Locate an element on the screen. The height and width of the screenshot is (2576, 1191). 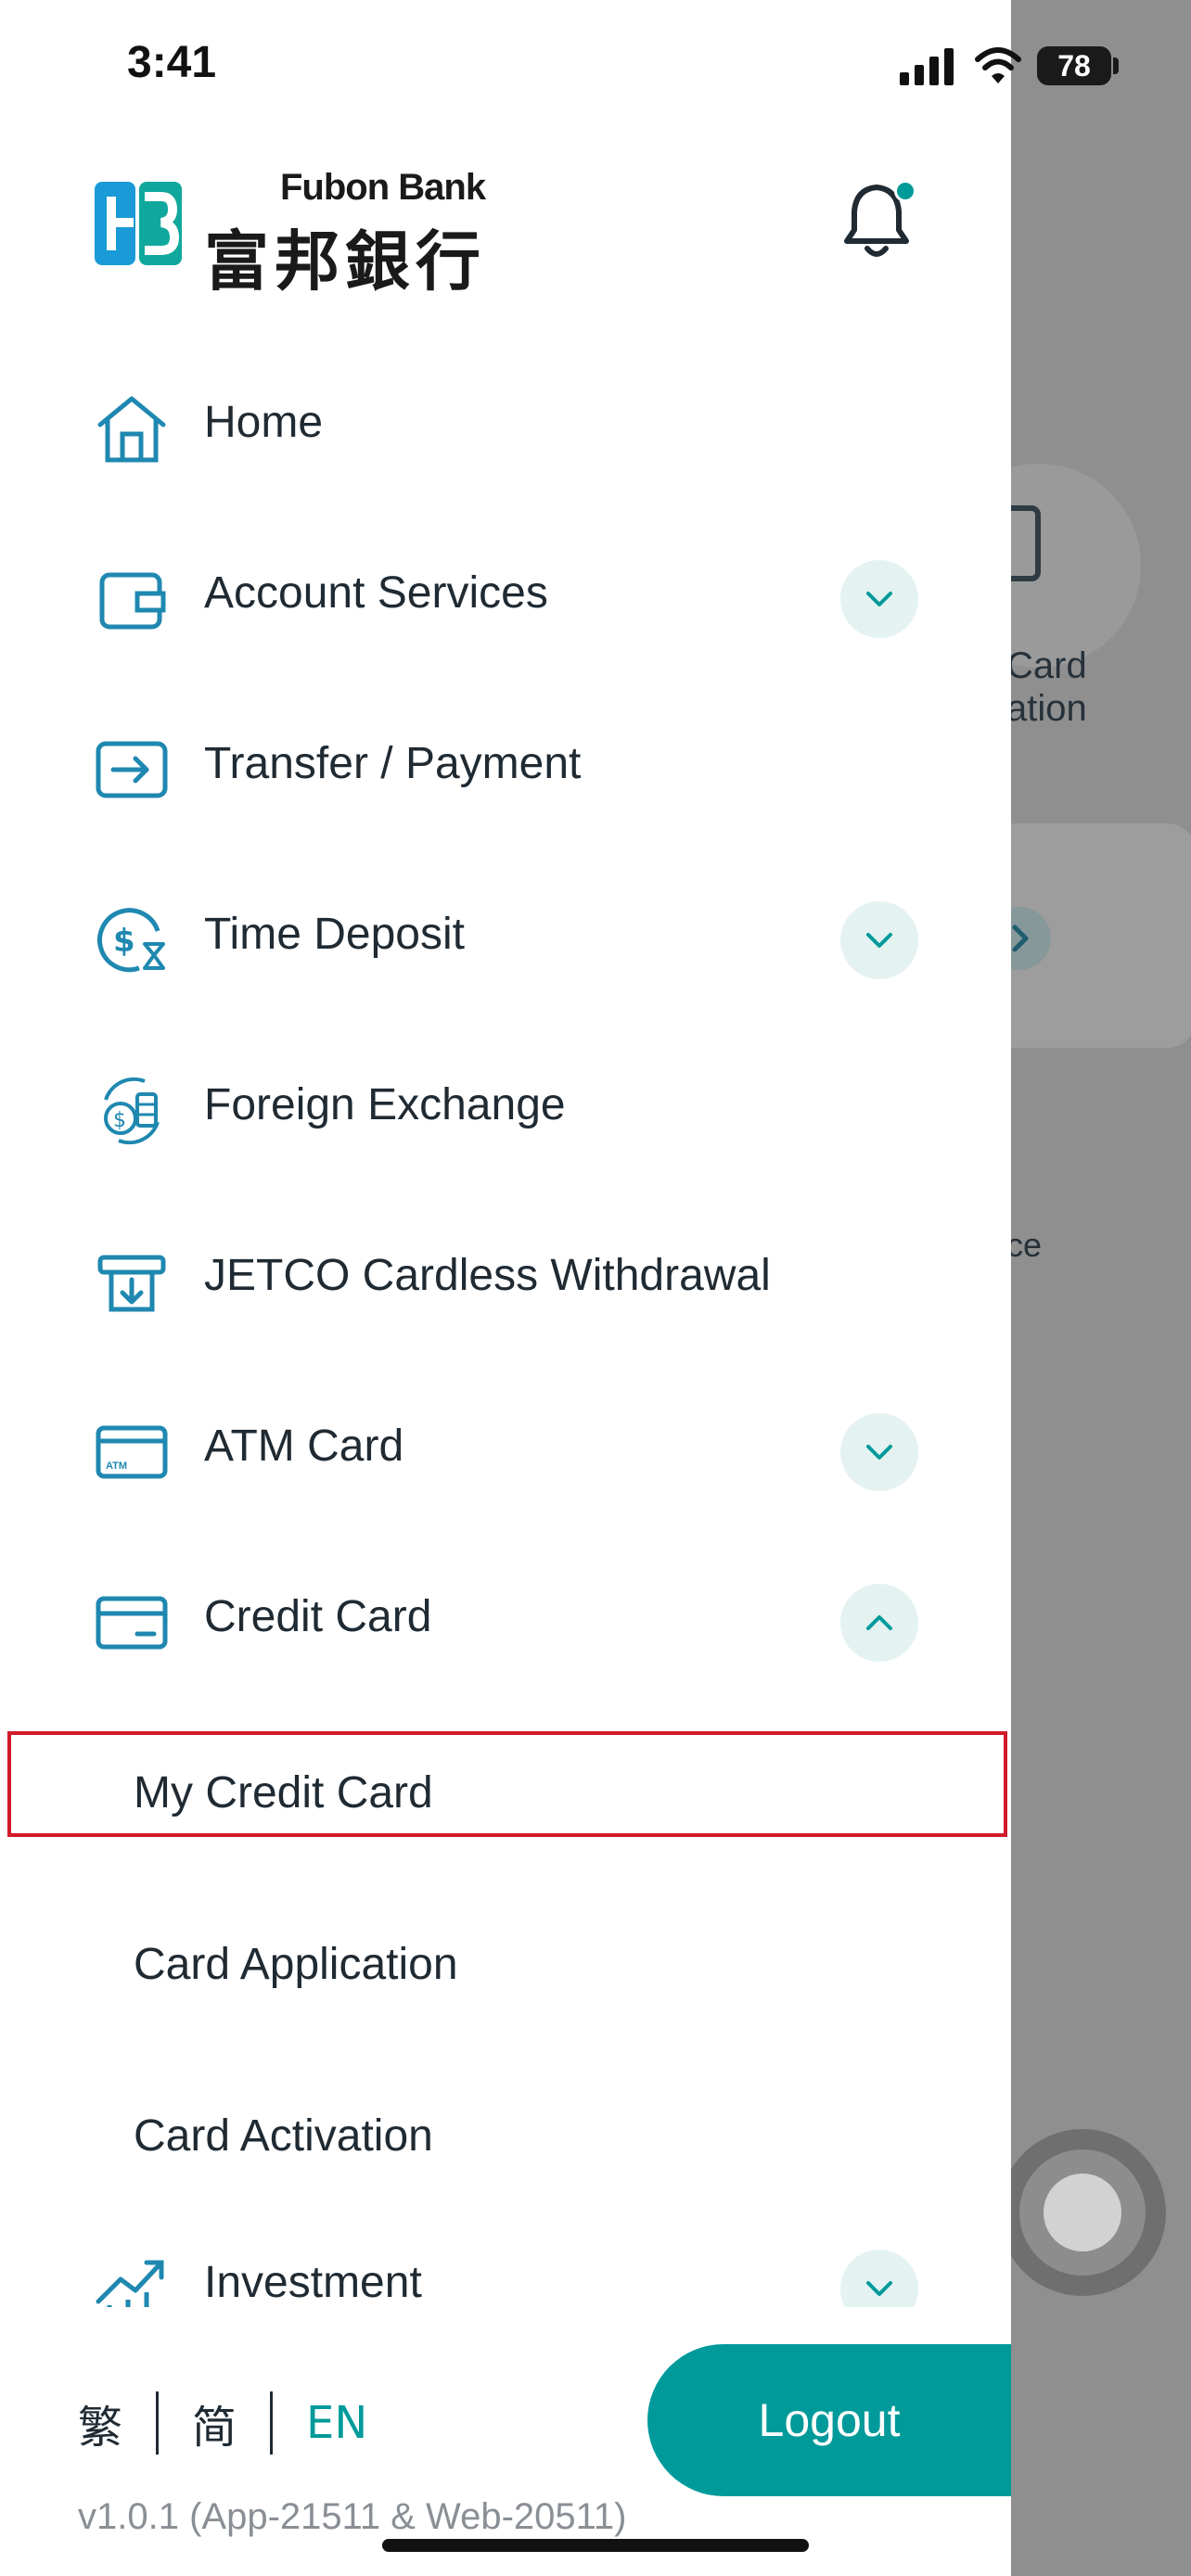
menu-item-jetco-cardless-withdrawal: JETCO Cardless Withdrawal is located at coordinates (505, 1273).